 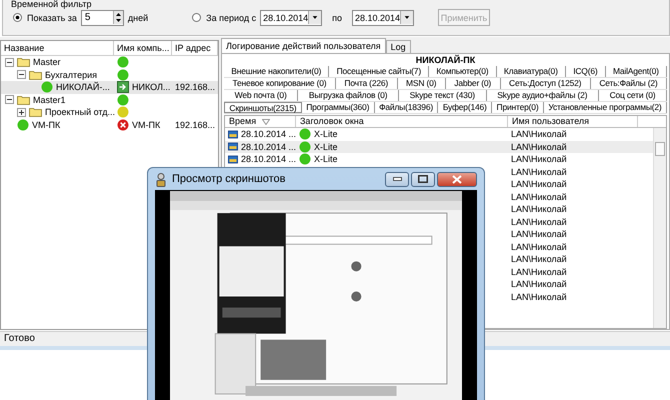 I want to click on category-tab: Выгрузка файлов (0), so click(x=348, y=95).